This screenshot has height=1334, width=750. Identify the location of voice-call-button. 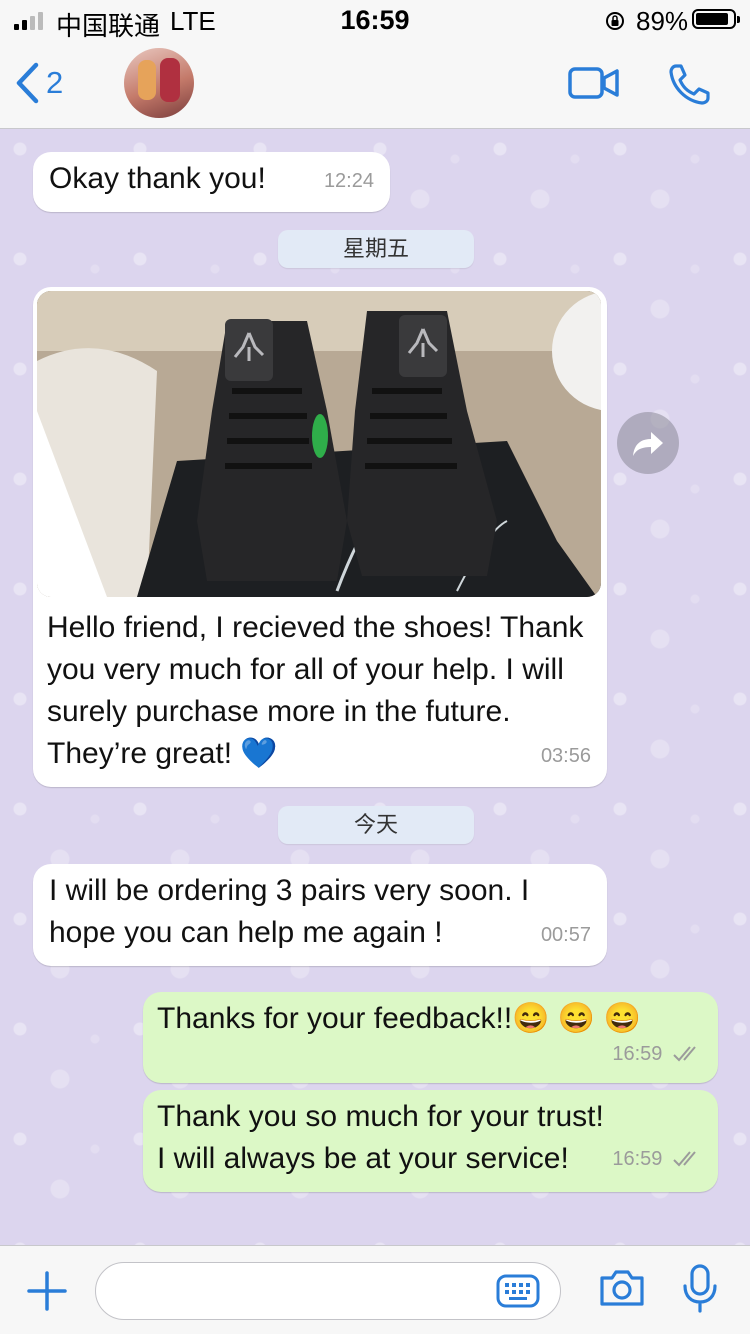
(690, 84).